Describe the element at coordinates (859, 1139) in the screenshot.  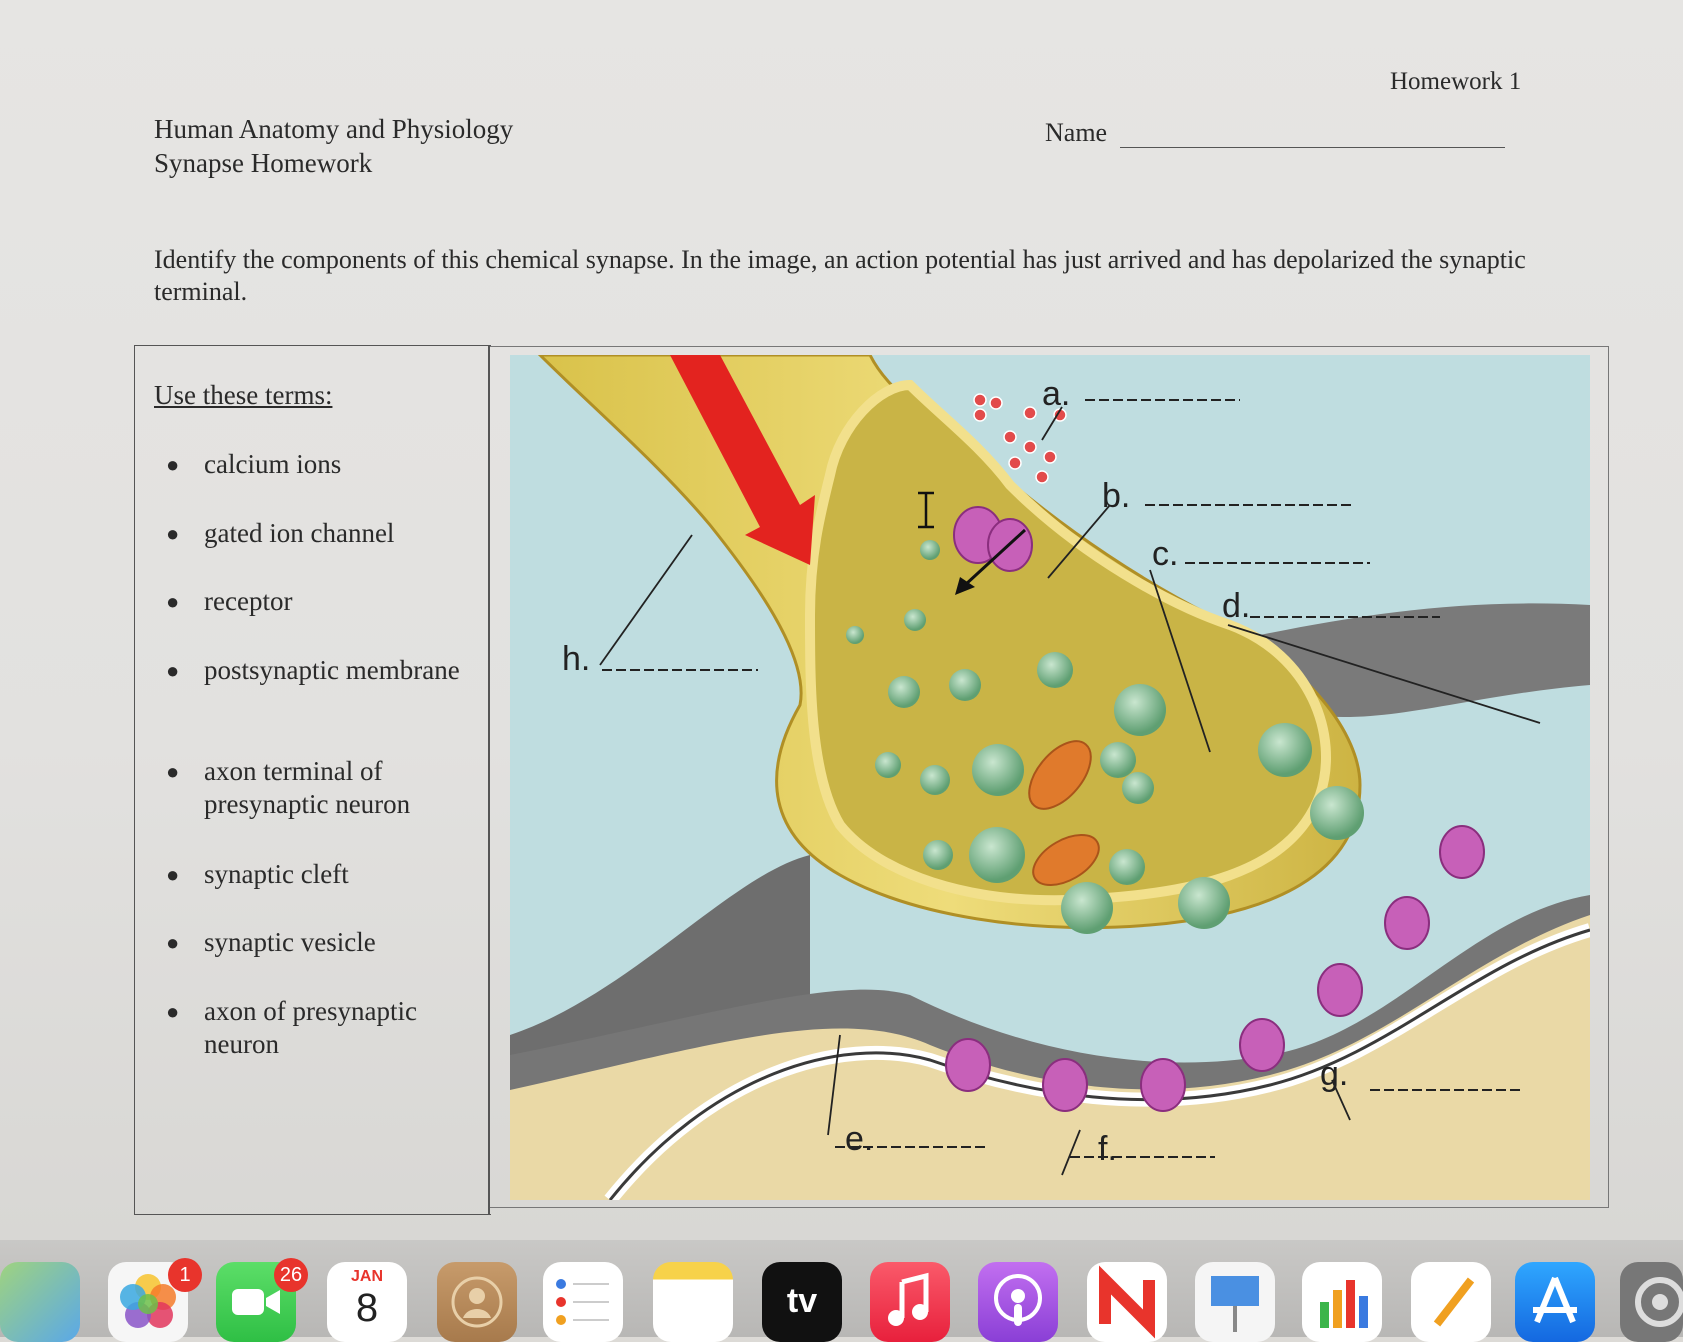
I see `label-e: e.` at that location.